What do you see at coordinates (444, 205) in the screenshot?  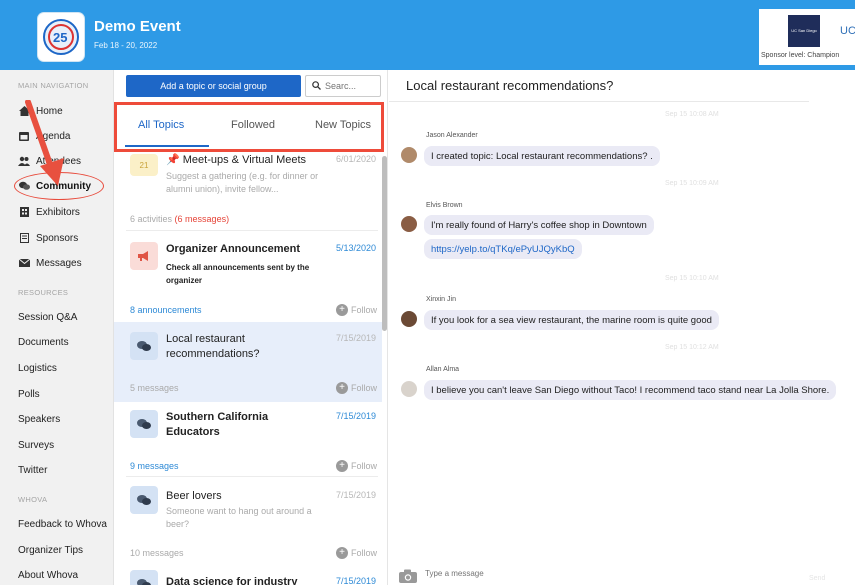 I see `message-sender: Elvis Brown` at bounding box center [444, 205].